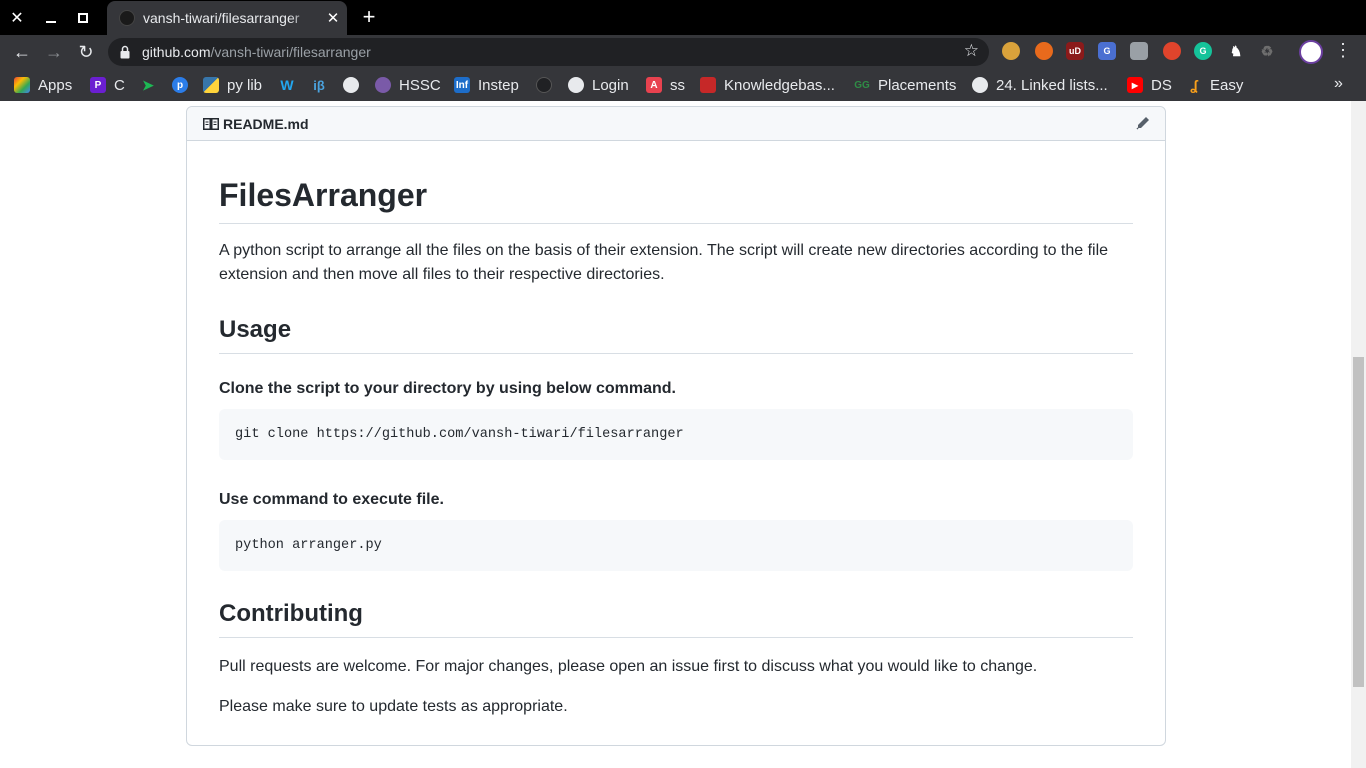 The width and height of the screenshot is (1366, 768). I want to click on readme-filename: README.md, so click(266, 123).